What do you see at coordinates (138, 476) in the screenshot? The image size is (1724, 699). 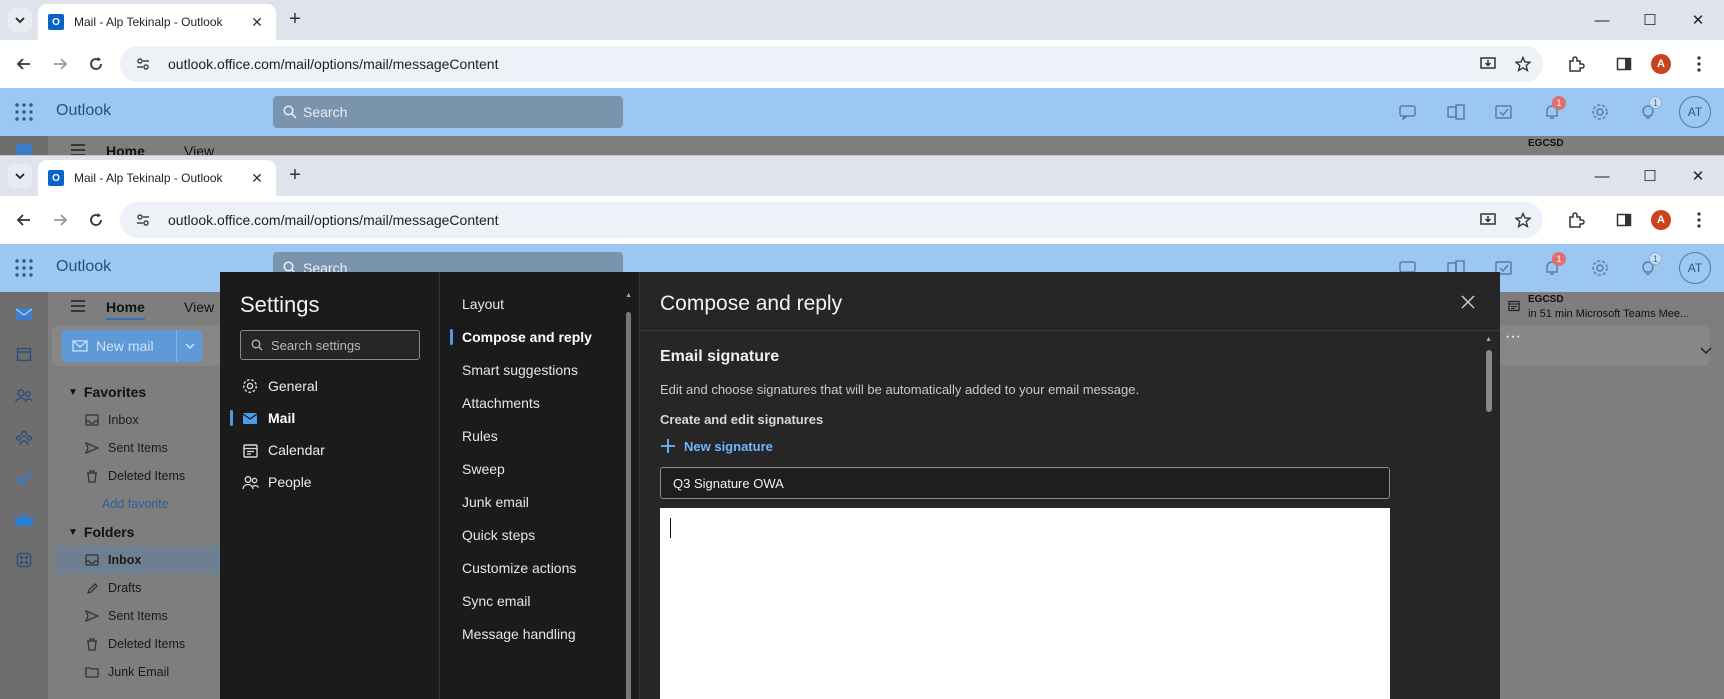 I see `favorite-deleted-items: Deleted Items` at bounding box center [138, 476].